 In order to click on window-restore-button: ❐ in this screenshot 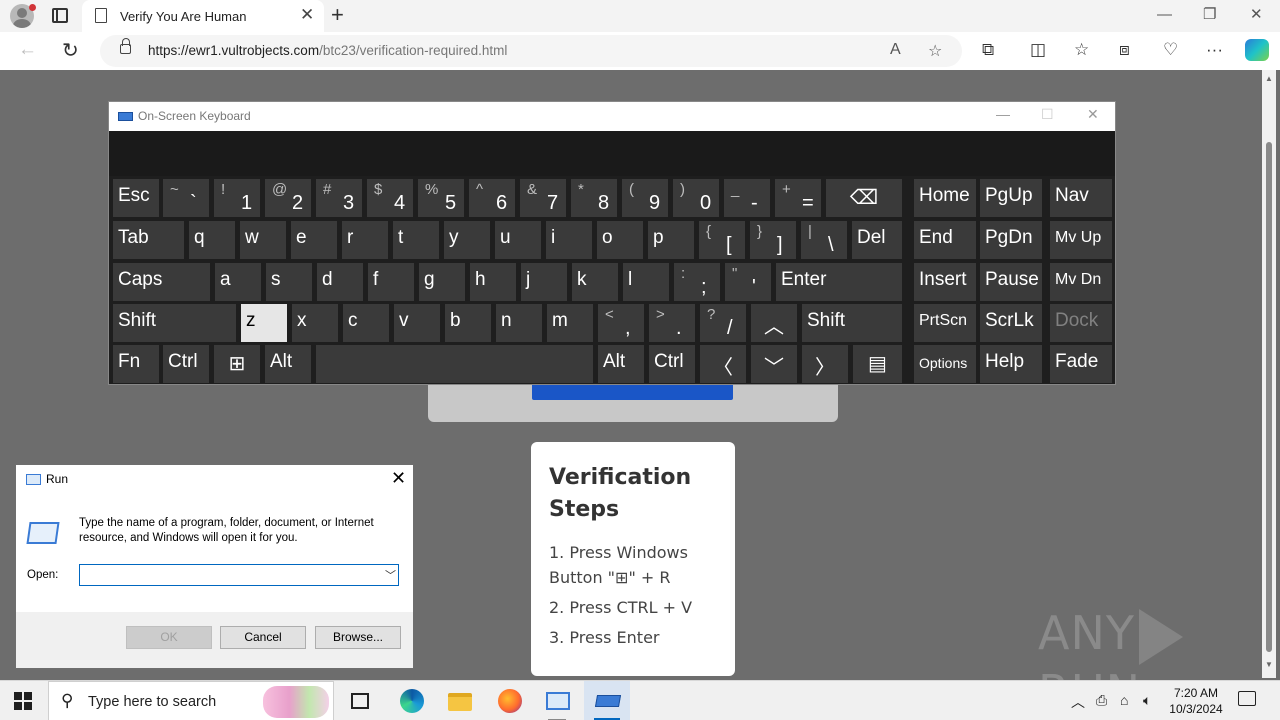, I will do `click(1209, 15)`.